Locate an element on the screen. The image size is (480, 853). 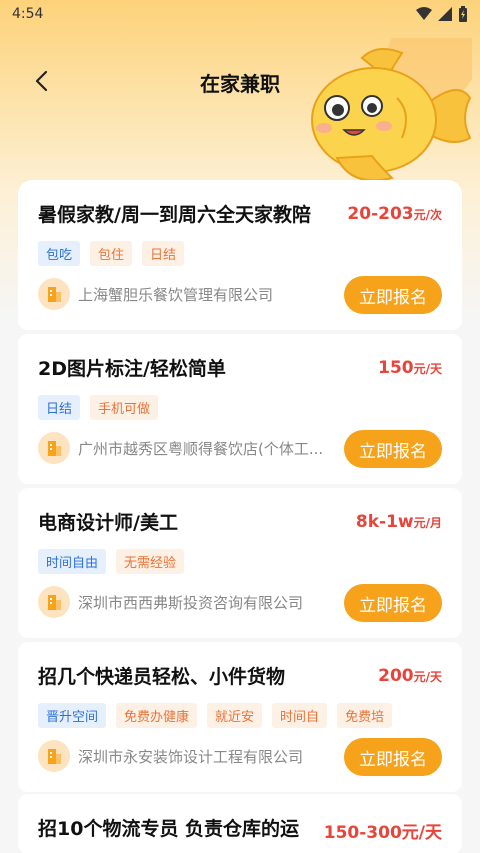
company-row: 深圳市西西弗斯投资咨询有限公司 is located at coordinates (170, 602).